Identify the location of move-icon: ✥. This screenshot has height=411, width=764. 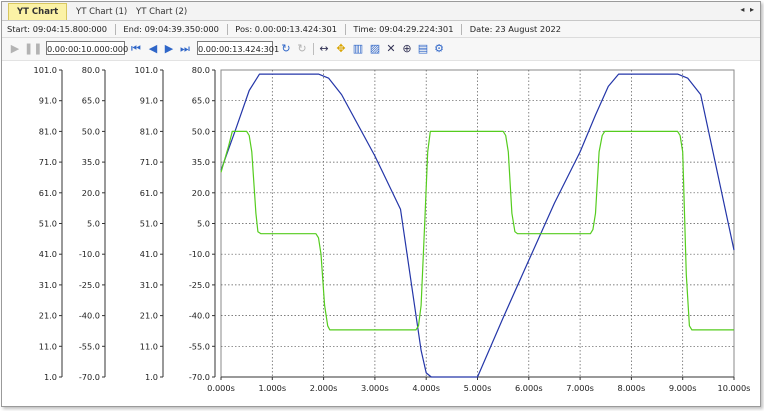
(341, 49).